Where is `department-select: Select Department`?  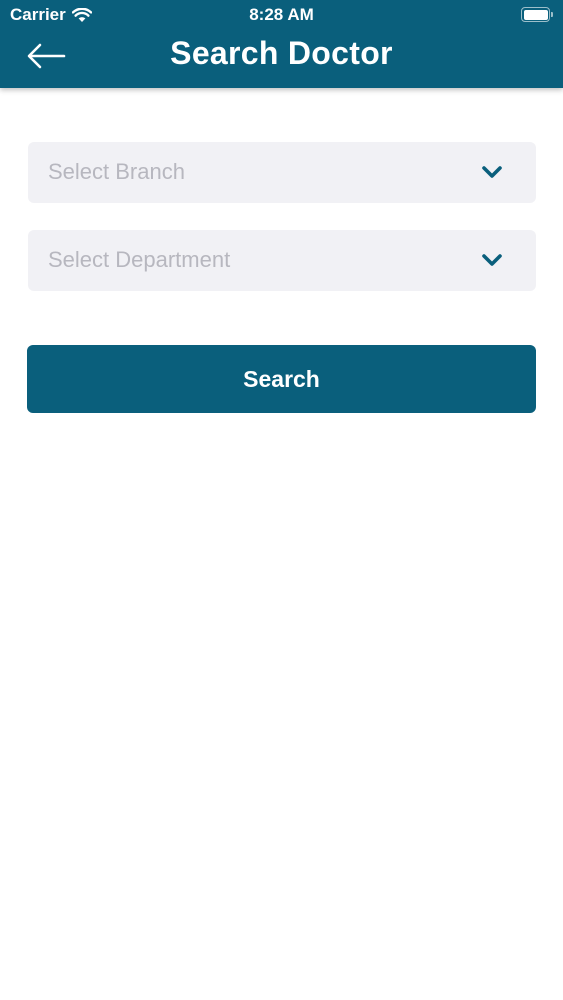
department-select: Select Department is located at coordinates (282, 260).